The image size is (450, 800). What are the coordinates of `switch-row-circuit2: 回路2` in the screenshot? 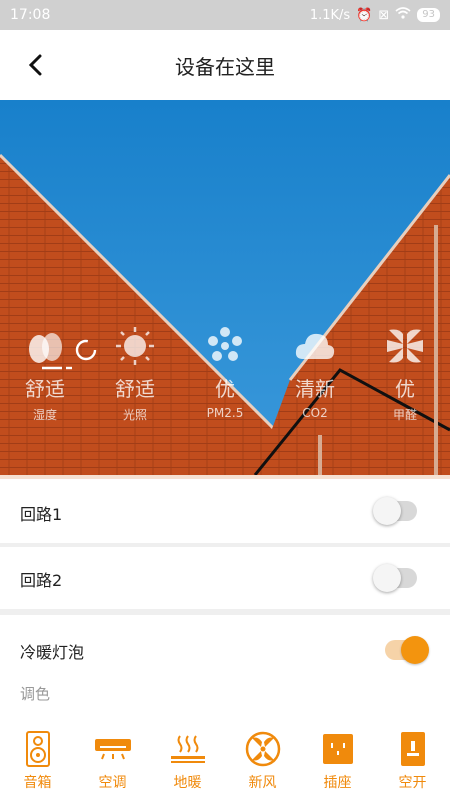 It's located at (225, 578).